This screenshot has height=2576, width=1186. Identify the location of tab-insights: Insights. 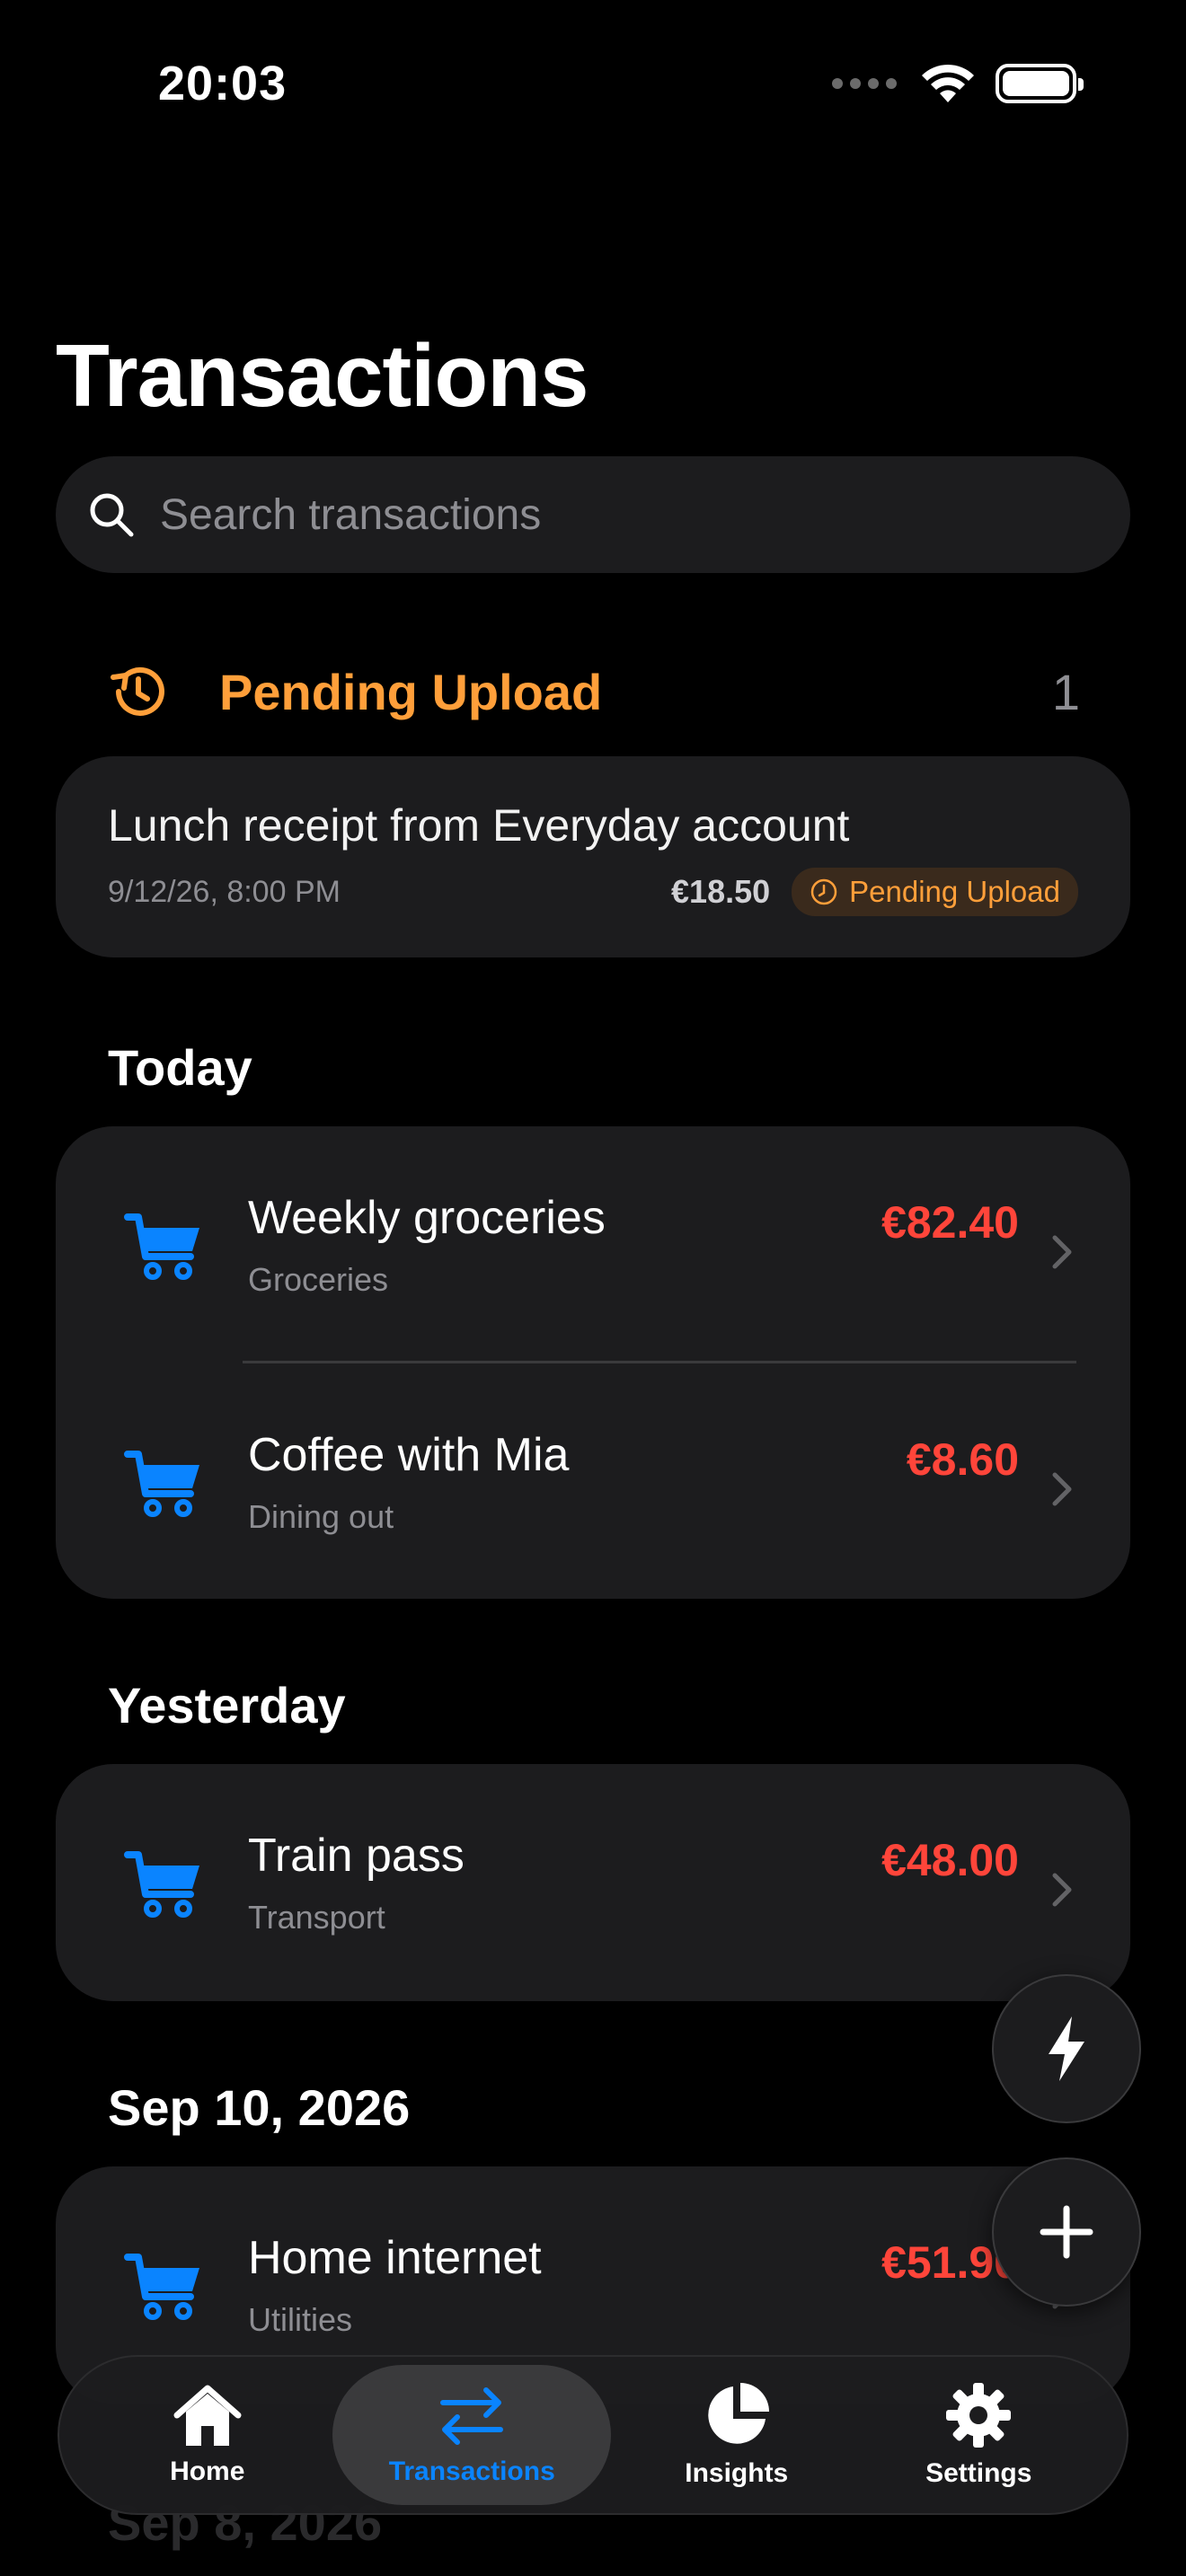
(737, 2435).